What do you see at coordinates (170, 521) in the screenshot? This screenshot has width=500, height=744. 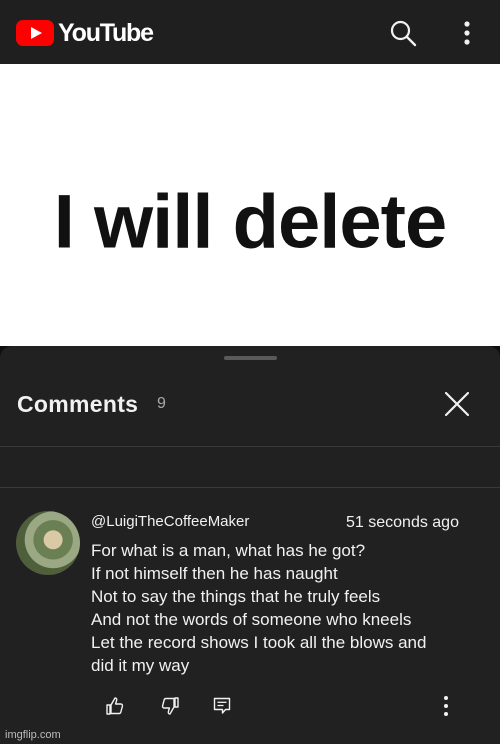 I see `comment-author: @LuigiTheCoffeeMaker` at bounding box center [170, 521].